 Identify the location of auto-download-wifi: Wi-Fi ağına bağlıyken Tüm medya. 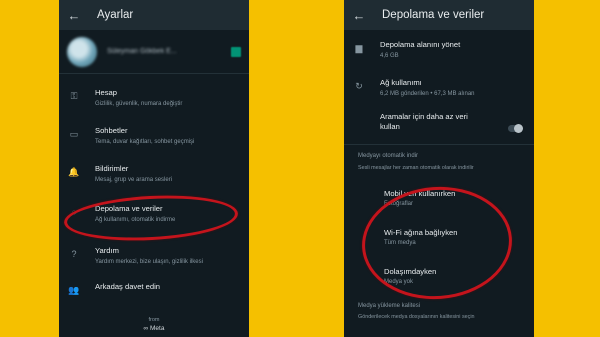
(439, 237).